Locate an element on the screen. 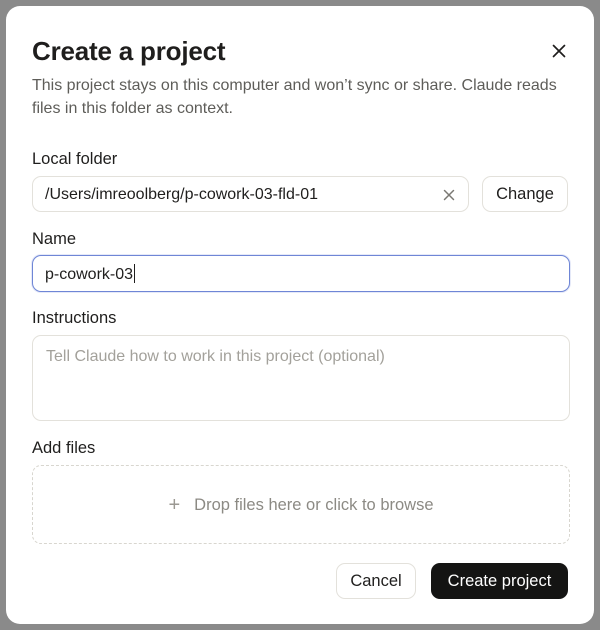 The height and width of the screenshot is (630, 600). local-folder-label: Local folder is located at coordinates (75, 159).